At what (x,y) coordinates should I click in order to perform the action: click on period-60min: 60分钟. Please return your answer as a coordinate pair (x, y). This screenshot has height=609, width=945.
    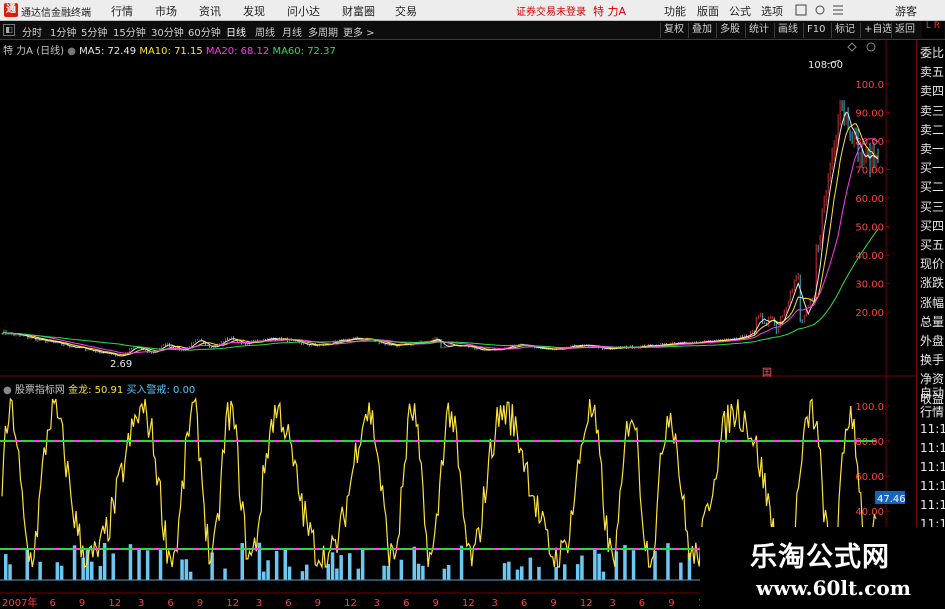
    Looking at the image, I should click on (204, 31).